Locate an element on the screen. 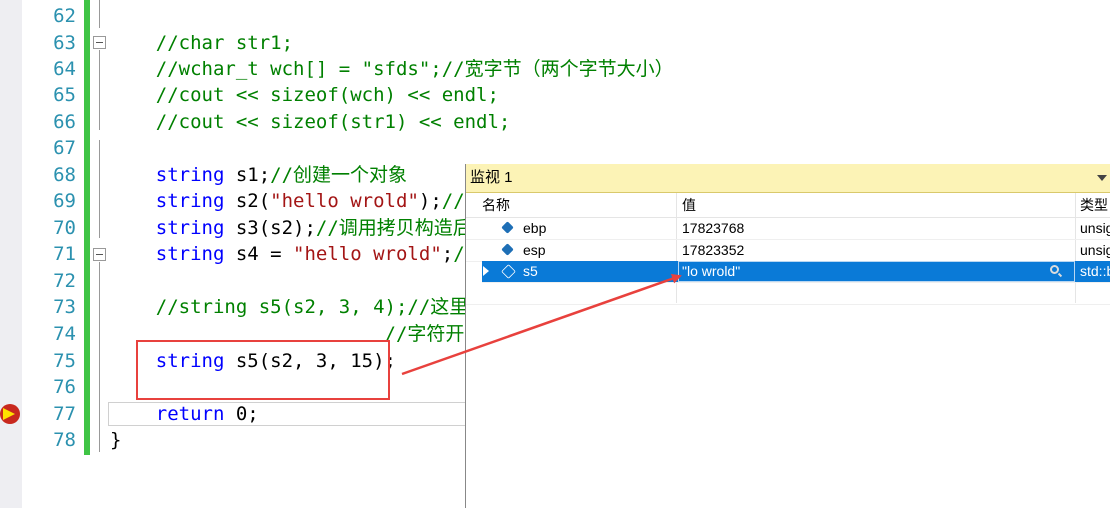  line-number: 62 is located at coordinates (64, 16).